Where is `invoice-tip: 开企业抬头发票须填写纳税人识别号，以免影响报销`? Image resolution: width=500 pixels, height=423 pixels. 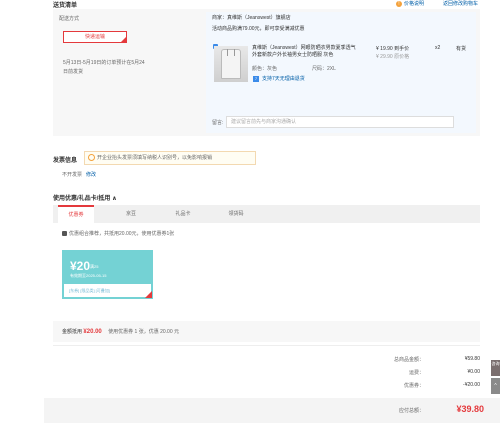 invoice-tip: 开企业抬头发票须填写纳税人识别号，以免影响报销 is located at coordinates (170, 158).